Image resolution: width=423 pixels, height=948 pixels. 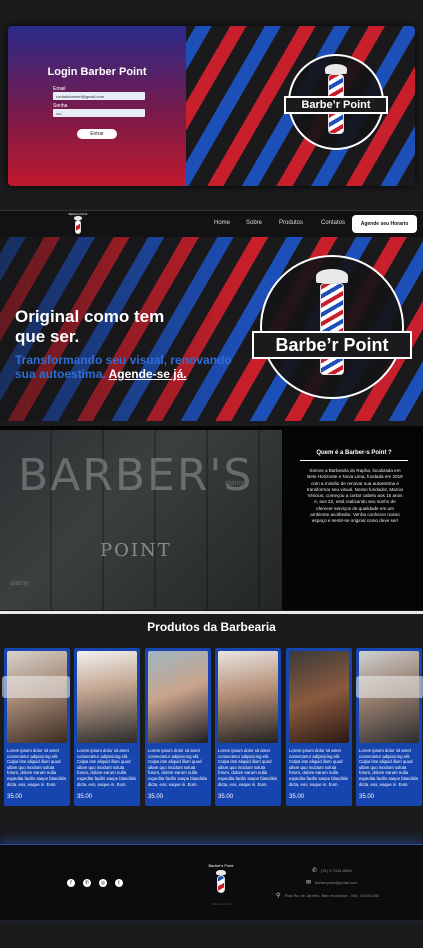 I want to click on carousel-next-button, so click(x=389, y=687).